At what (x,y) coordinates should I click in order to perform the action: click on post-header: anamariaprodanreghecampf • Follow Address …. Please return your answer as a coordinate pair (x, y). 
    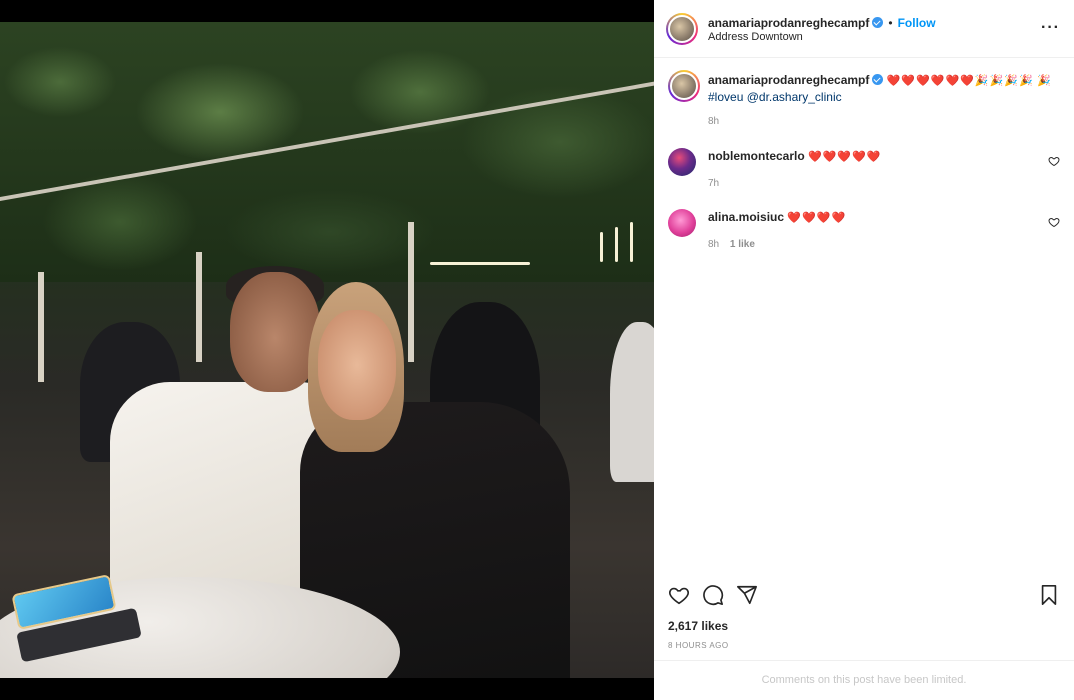
    Looking at the image, I should click on (864, 29).